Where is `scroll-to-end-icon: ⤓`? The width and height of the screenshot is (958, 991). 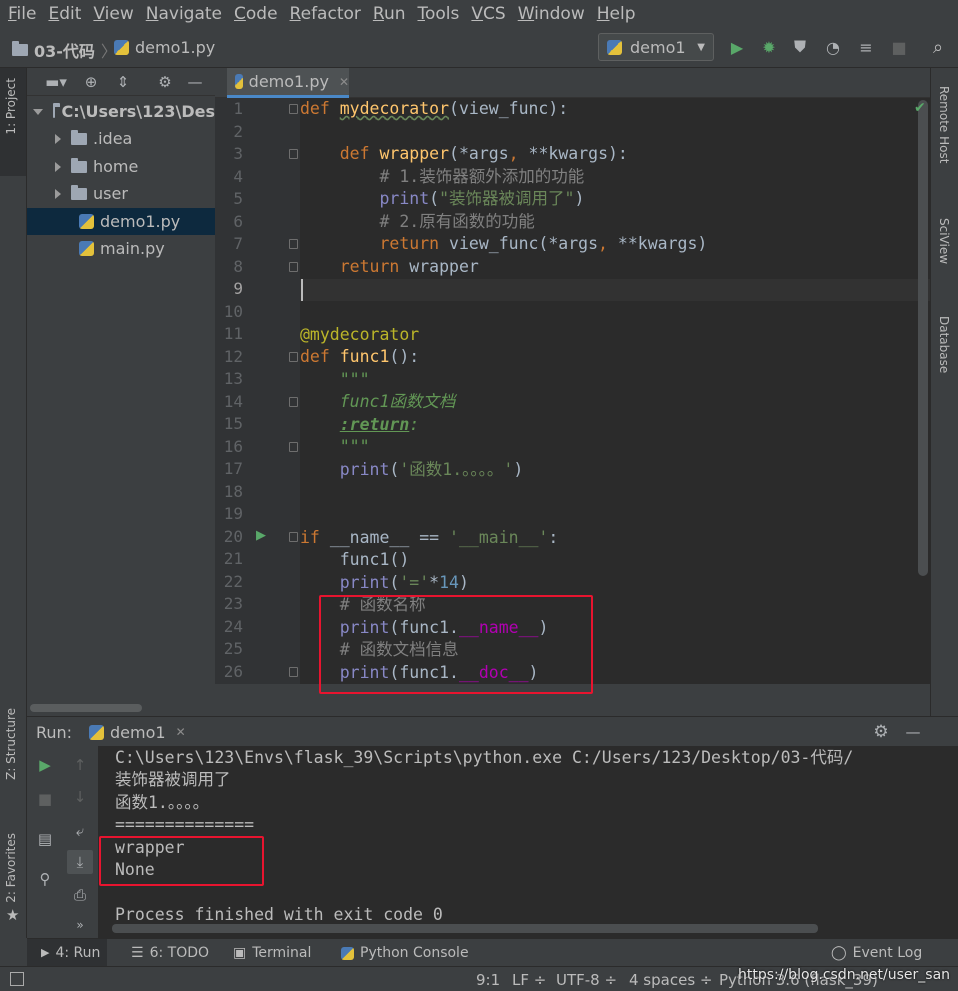
scroll-to-end-icon: ⤓ is located at coordinates (80, 862).